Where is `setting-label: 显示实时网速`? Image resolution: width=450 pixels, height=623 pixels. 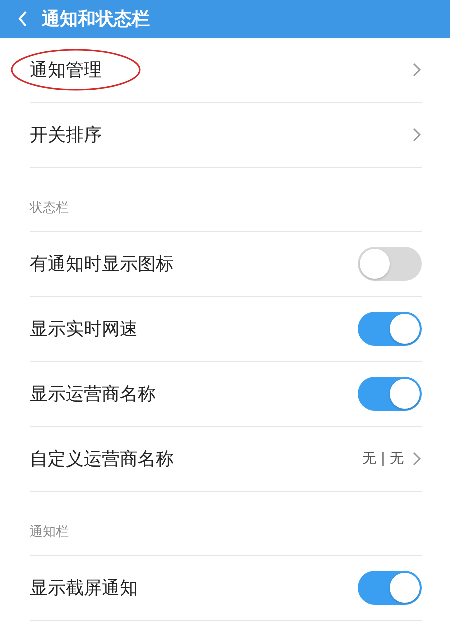 setting-label: 显示实时网速 is located at coordinates (84, 329).